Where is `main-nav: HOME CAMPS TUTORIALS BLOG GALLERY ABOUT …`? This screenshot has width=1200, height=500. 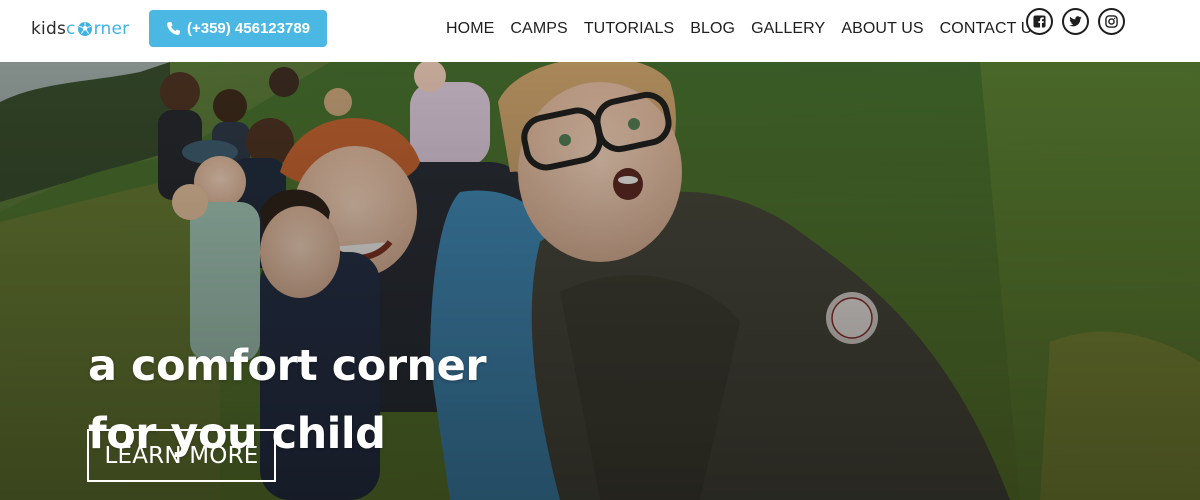
main-nav: HOME CAMPS TUTORIALS BLOG GALLERY ABOUT … is located at coordinates (744, 29).